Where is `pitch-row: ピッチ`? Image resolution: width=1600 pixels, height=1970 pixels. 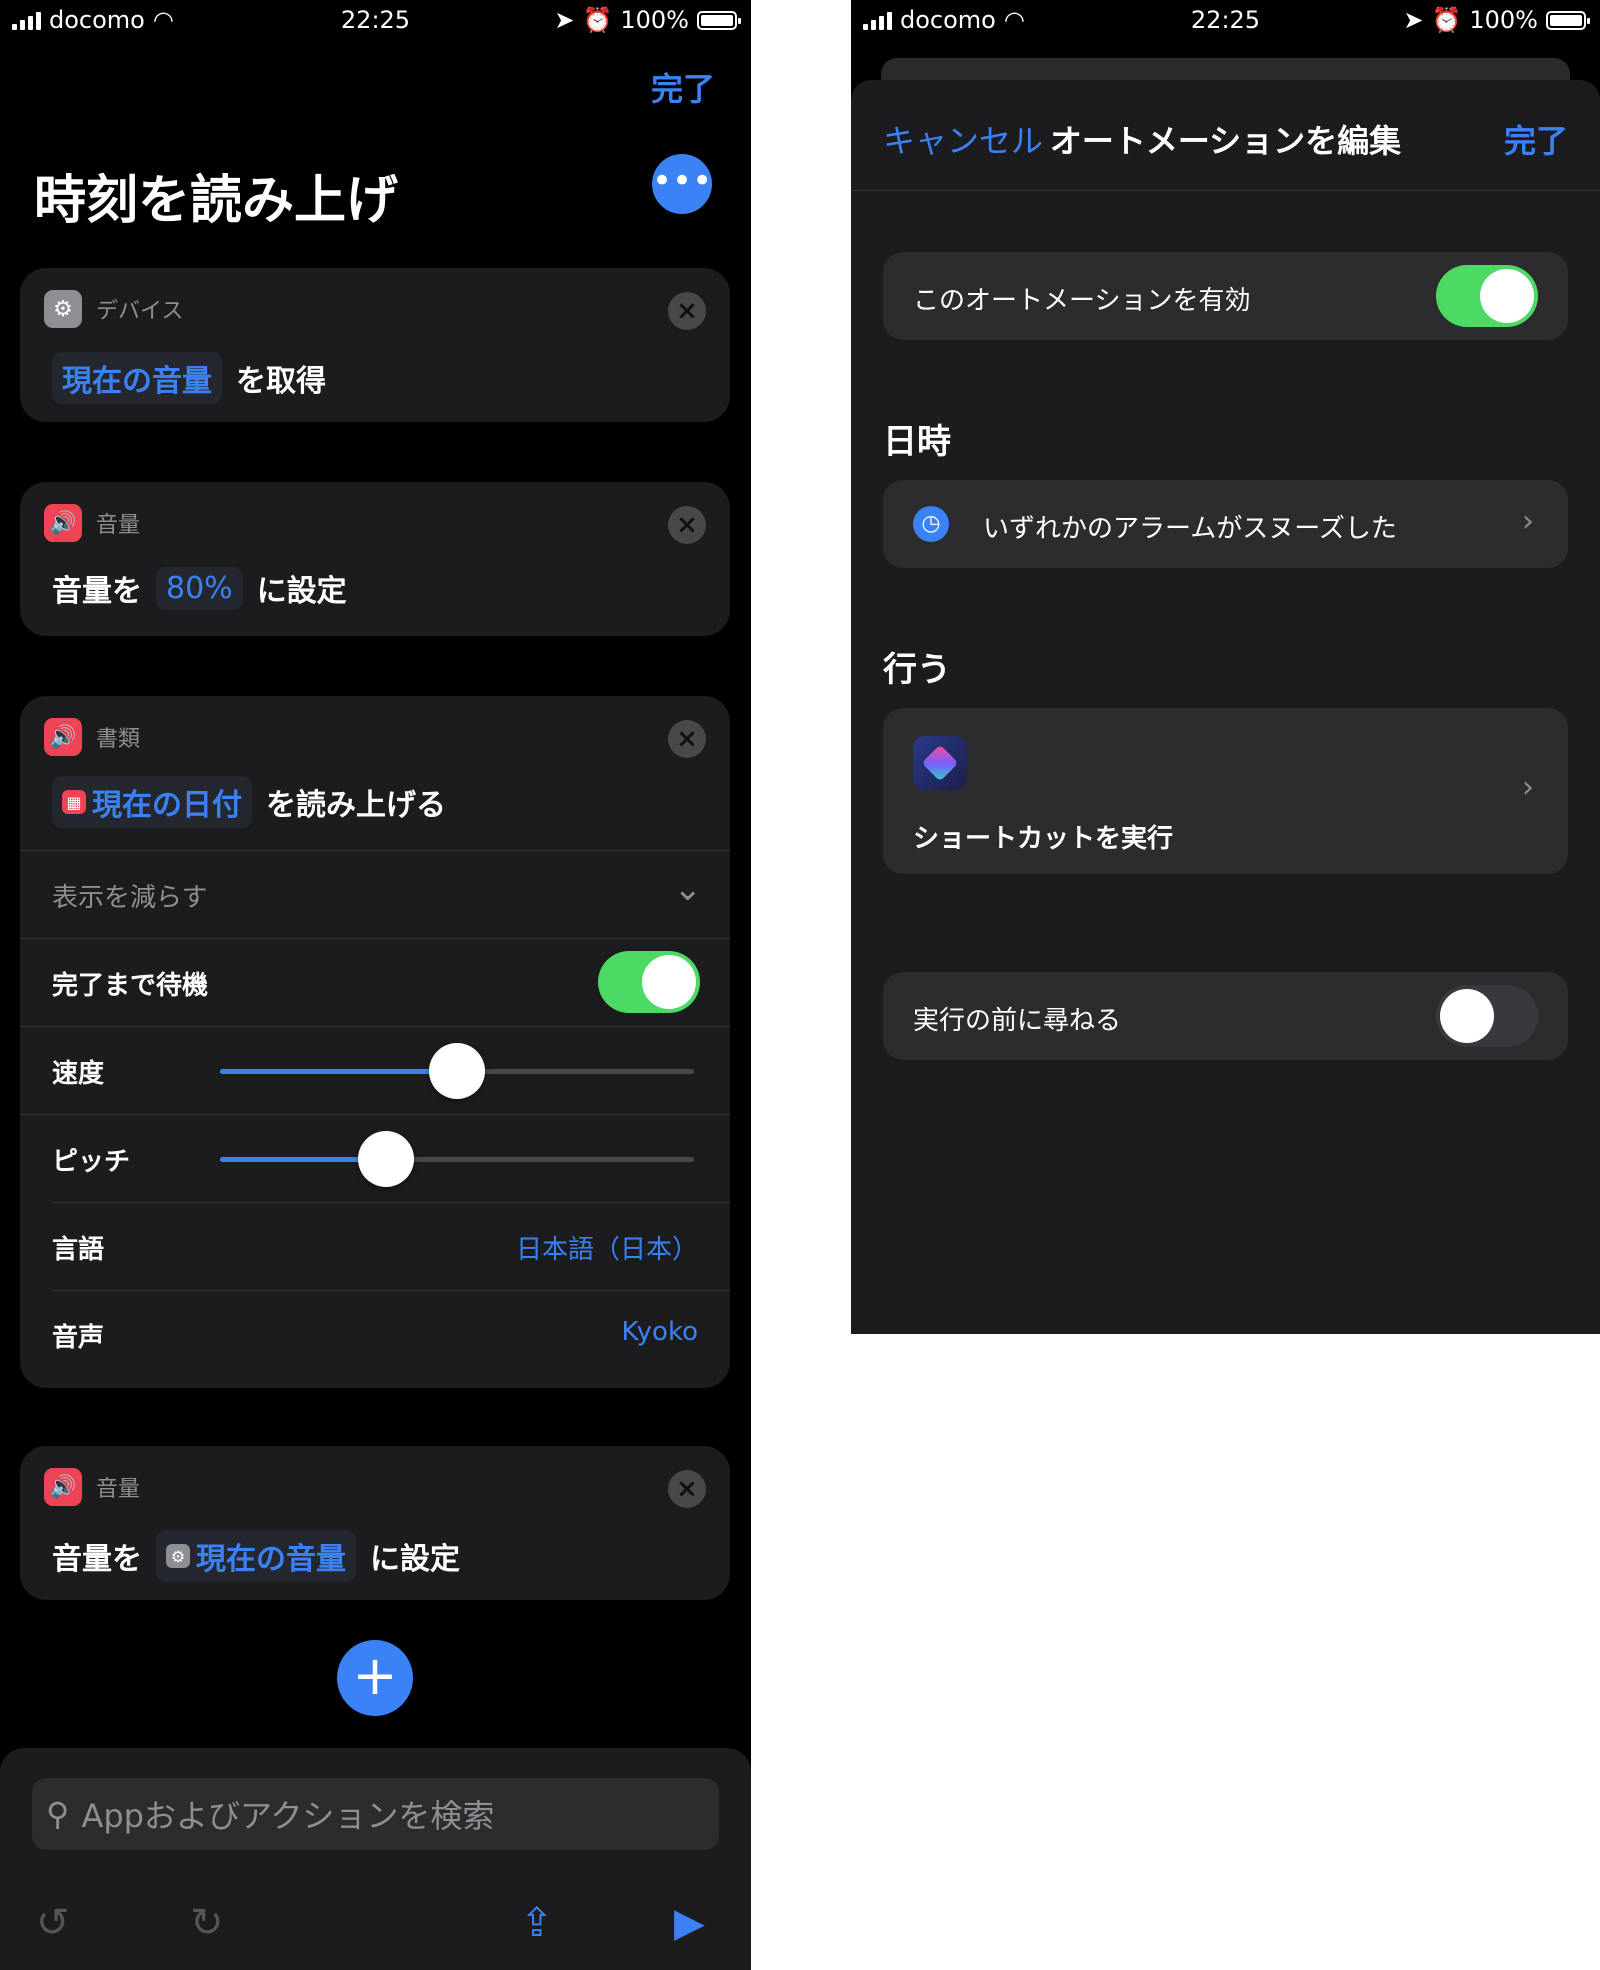
pitch-row: ピッチ is located at coordinates (375, 1158).